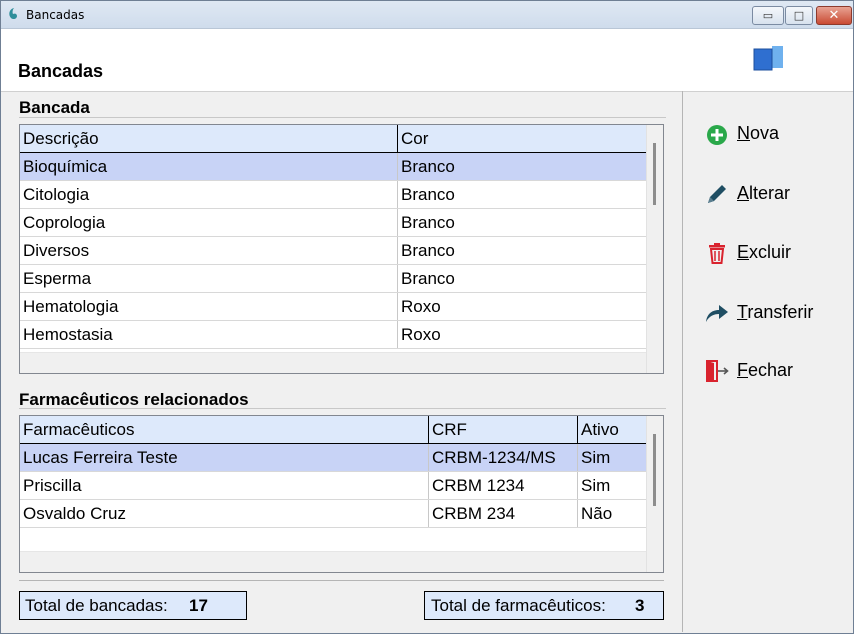 The image size is (854, 634). Describe the element at coordinates (654, 174) in the screenshot. I see `bancada-scroll-thumb` at that location.